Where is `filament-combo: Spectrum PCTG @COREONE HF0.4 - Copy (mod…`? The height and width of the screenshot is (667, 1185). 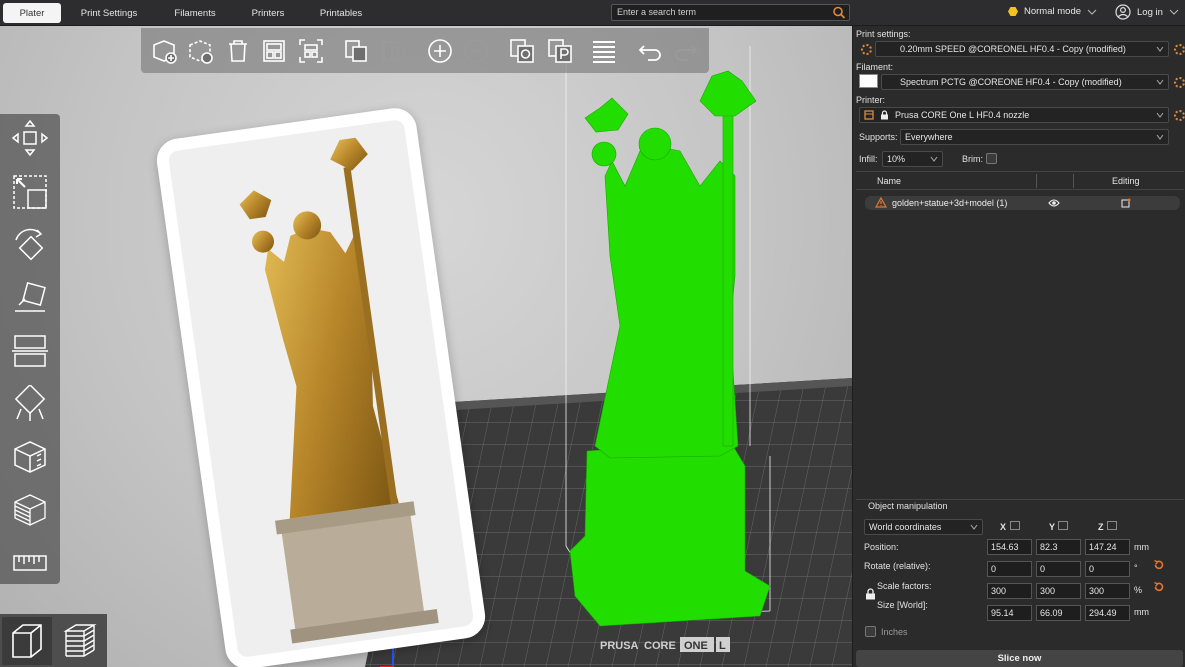 filament-combo: Spectrum PCTG @COREONE HF0.4 - Copy (mod… is located at coordinates (1025, 82).